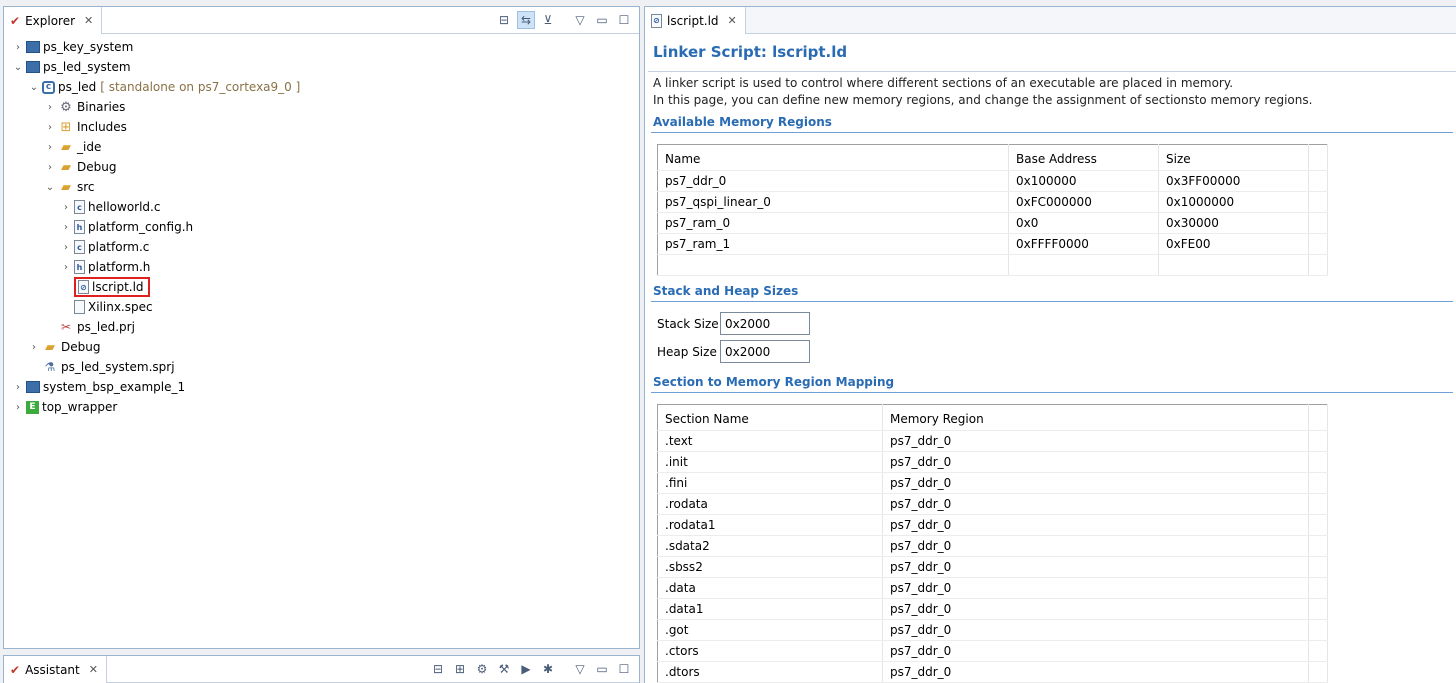 Image resolution: width=1456 pixels, height=683 pixels. What do you see at coordinates (770, 588) in the screenshot?
I see `table-cell: .data` at bounding box center [770, 588].